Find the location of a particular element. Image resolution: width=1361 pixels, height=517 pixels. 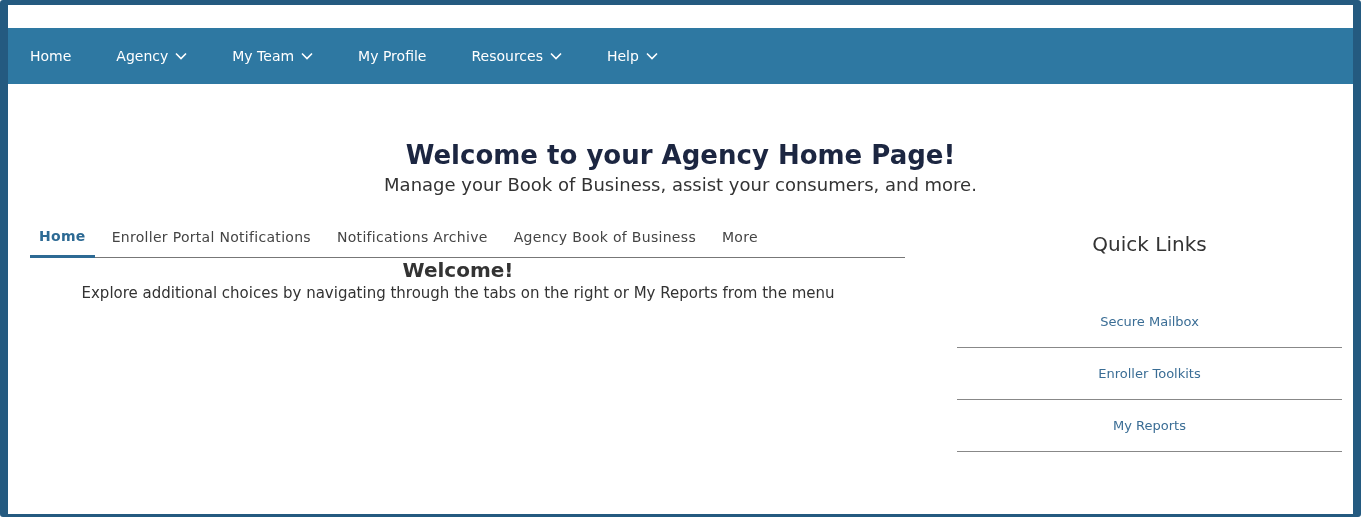

panel-heading: Welcome! is located at coordinates (458, 270).